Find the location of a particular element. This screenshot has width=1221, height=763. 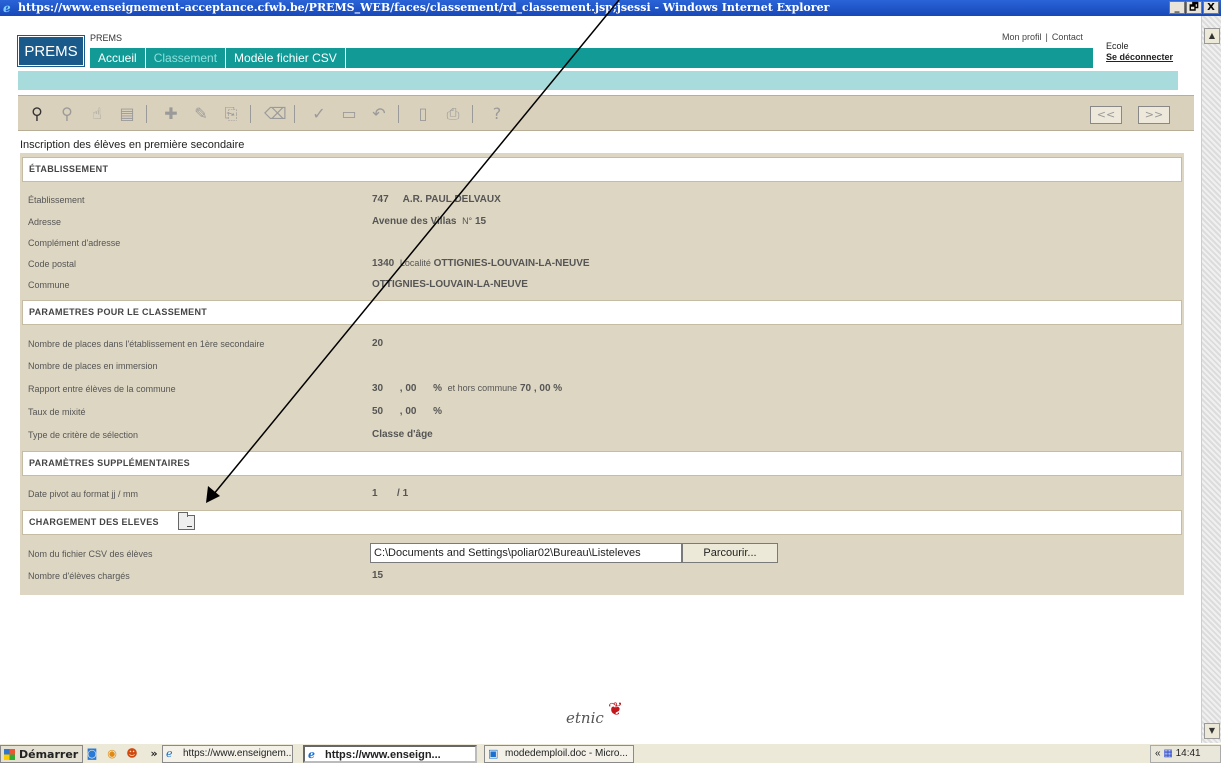

value-code-postal: 1340 Localité OTTIGNIES-LOUVAIN-LA-NEUVE is located at coordinates (481, 263).